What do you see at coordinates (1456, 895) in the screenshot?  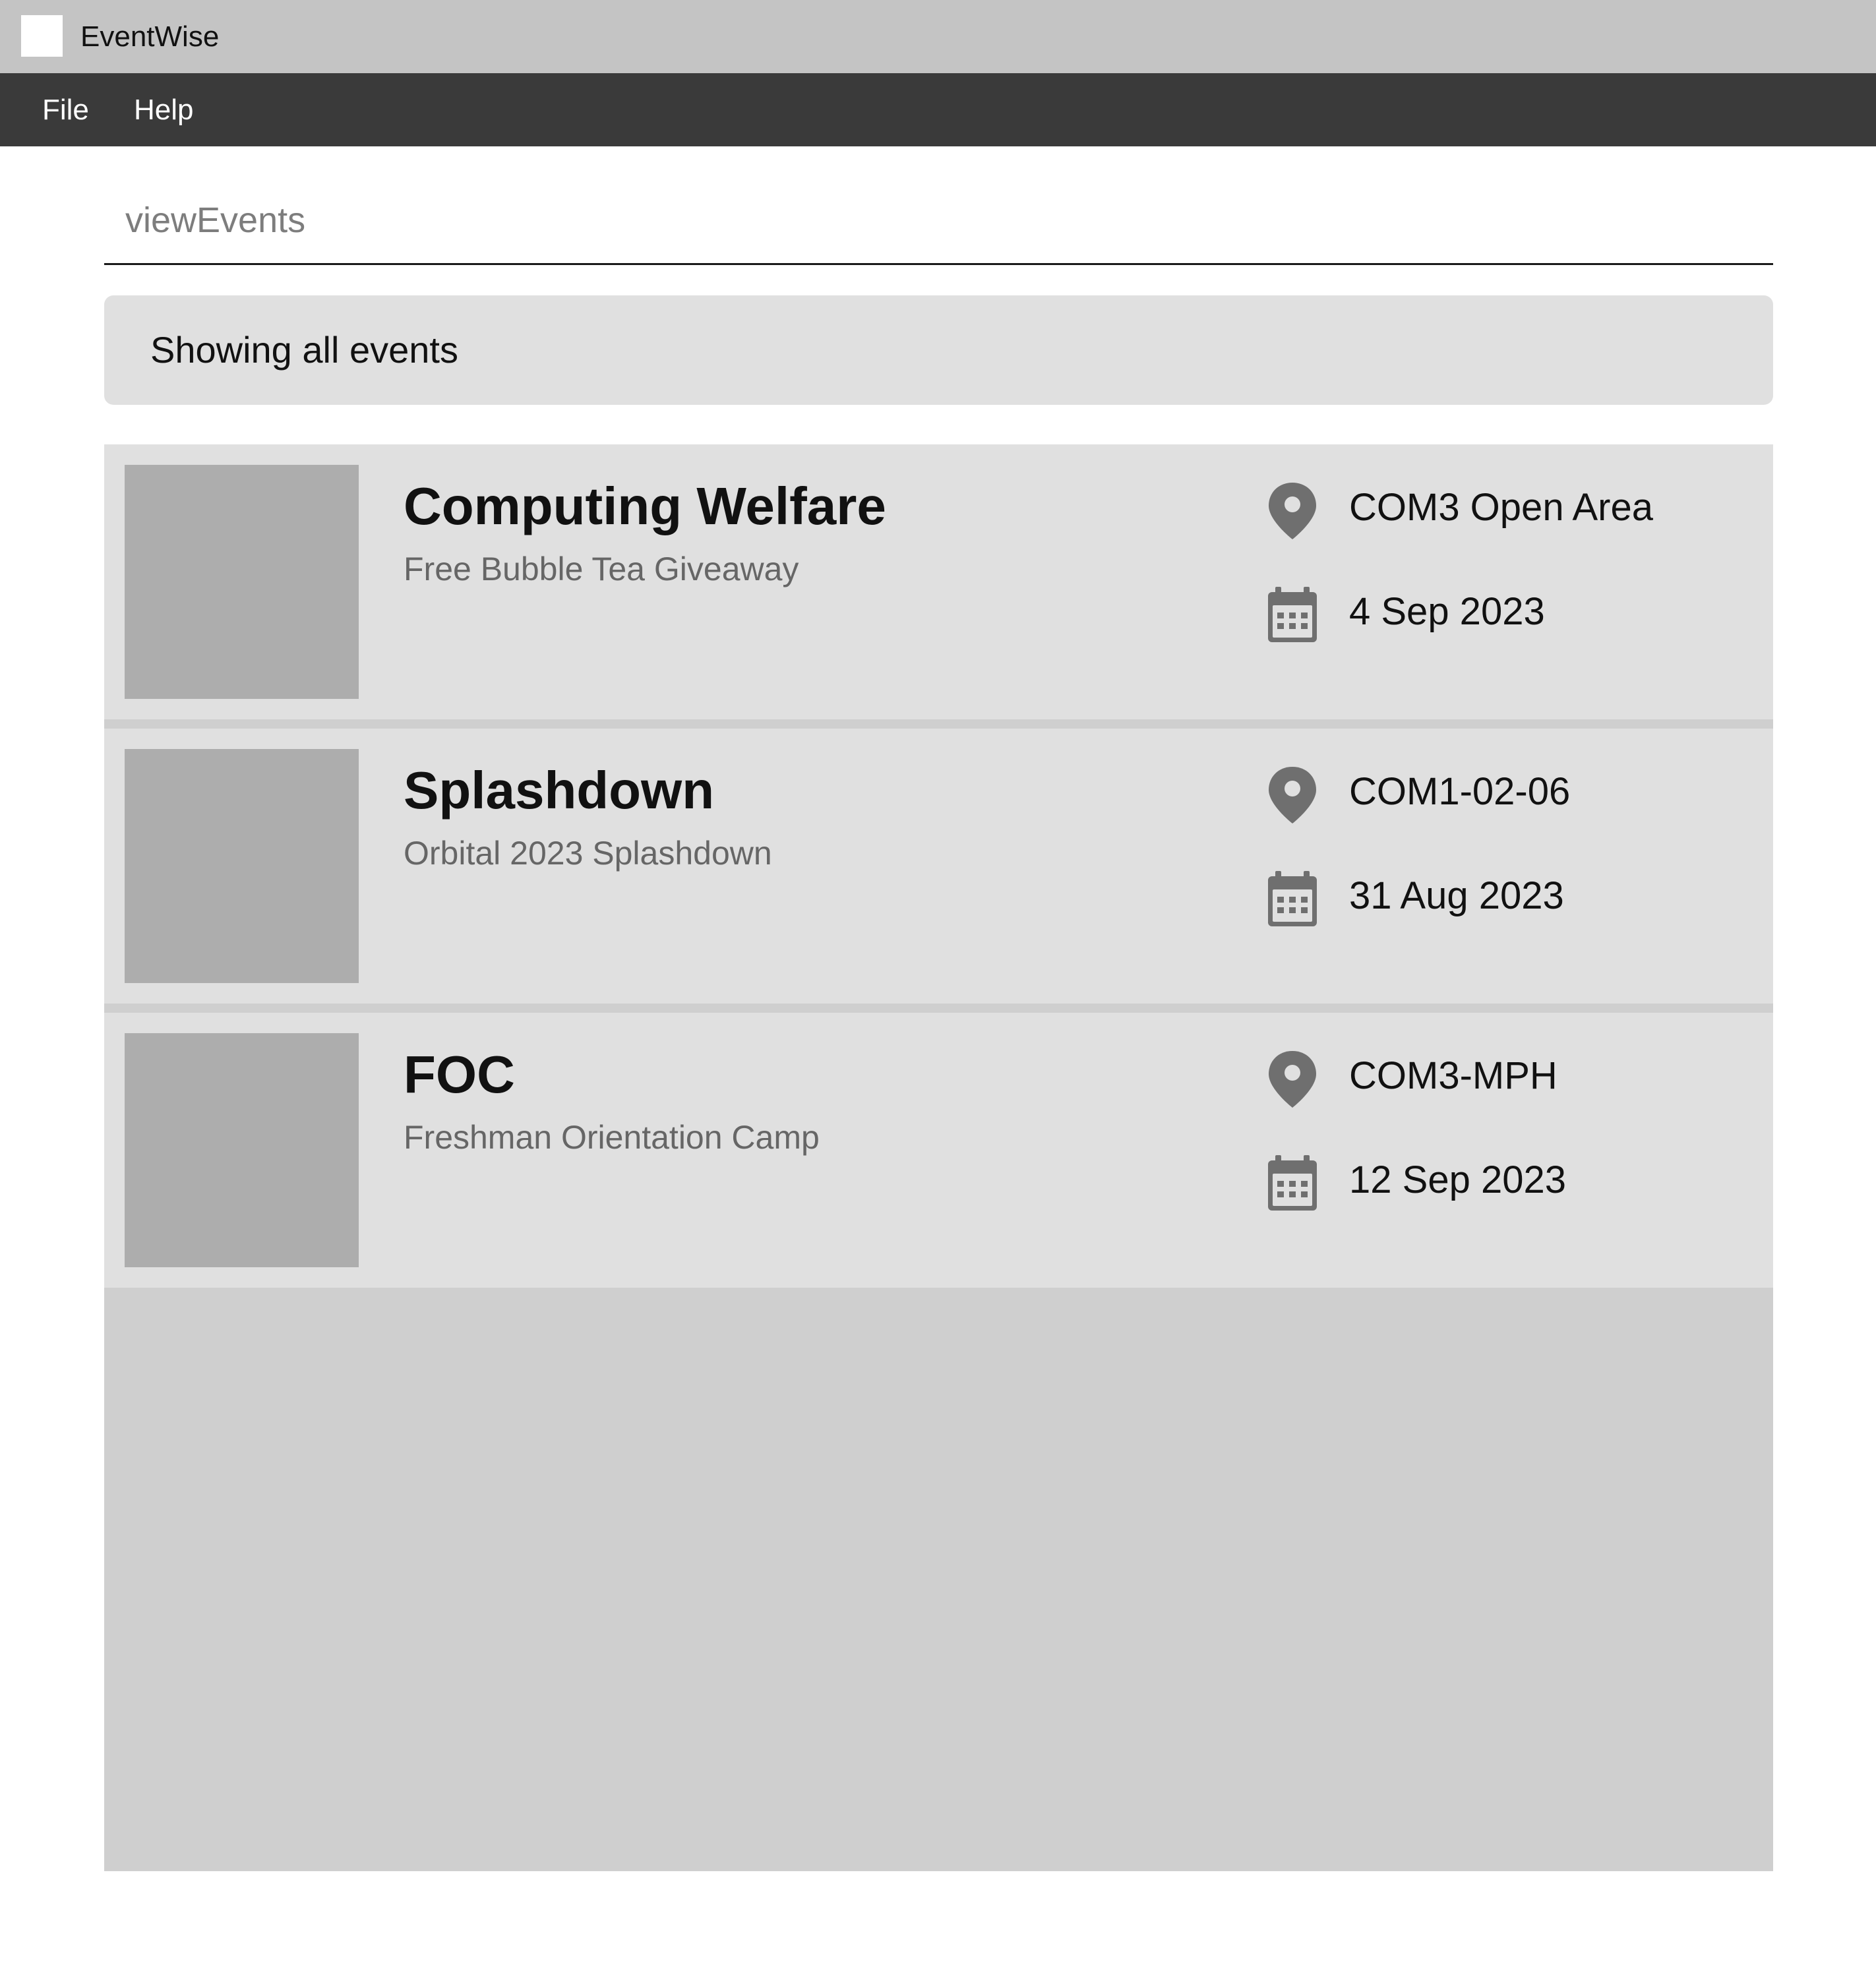 I see `event-date: 31 Aug 2023` at bounding box center [1456, 895].